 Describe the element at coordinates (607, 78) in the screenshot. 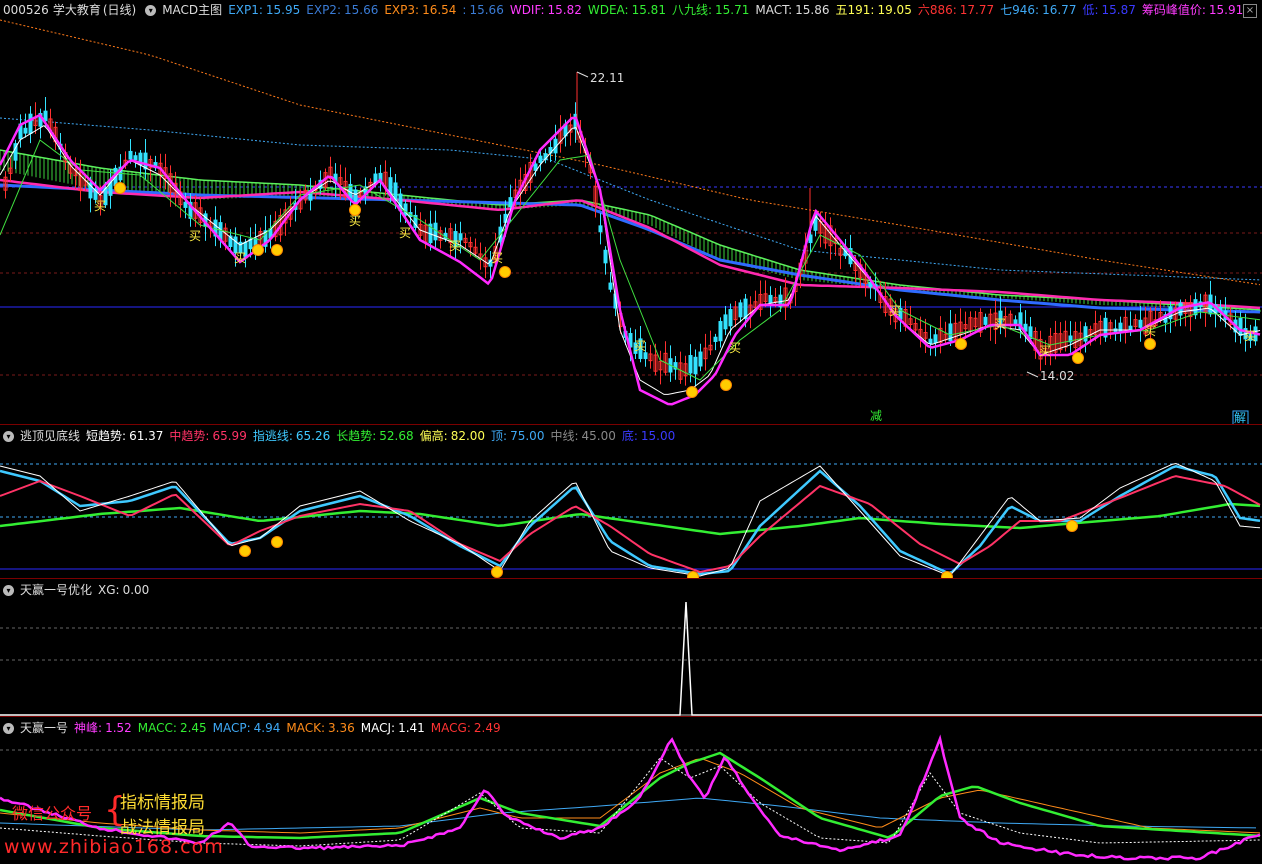

I see `high-price-label: 22.11` at that location.